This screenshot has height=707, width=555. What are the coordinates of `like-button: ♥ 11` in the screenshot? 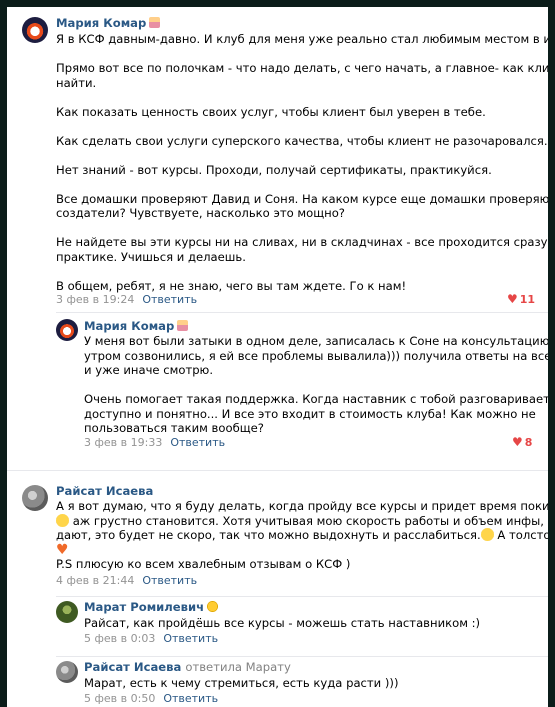 It's located at (521, 299).